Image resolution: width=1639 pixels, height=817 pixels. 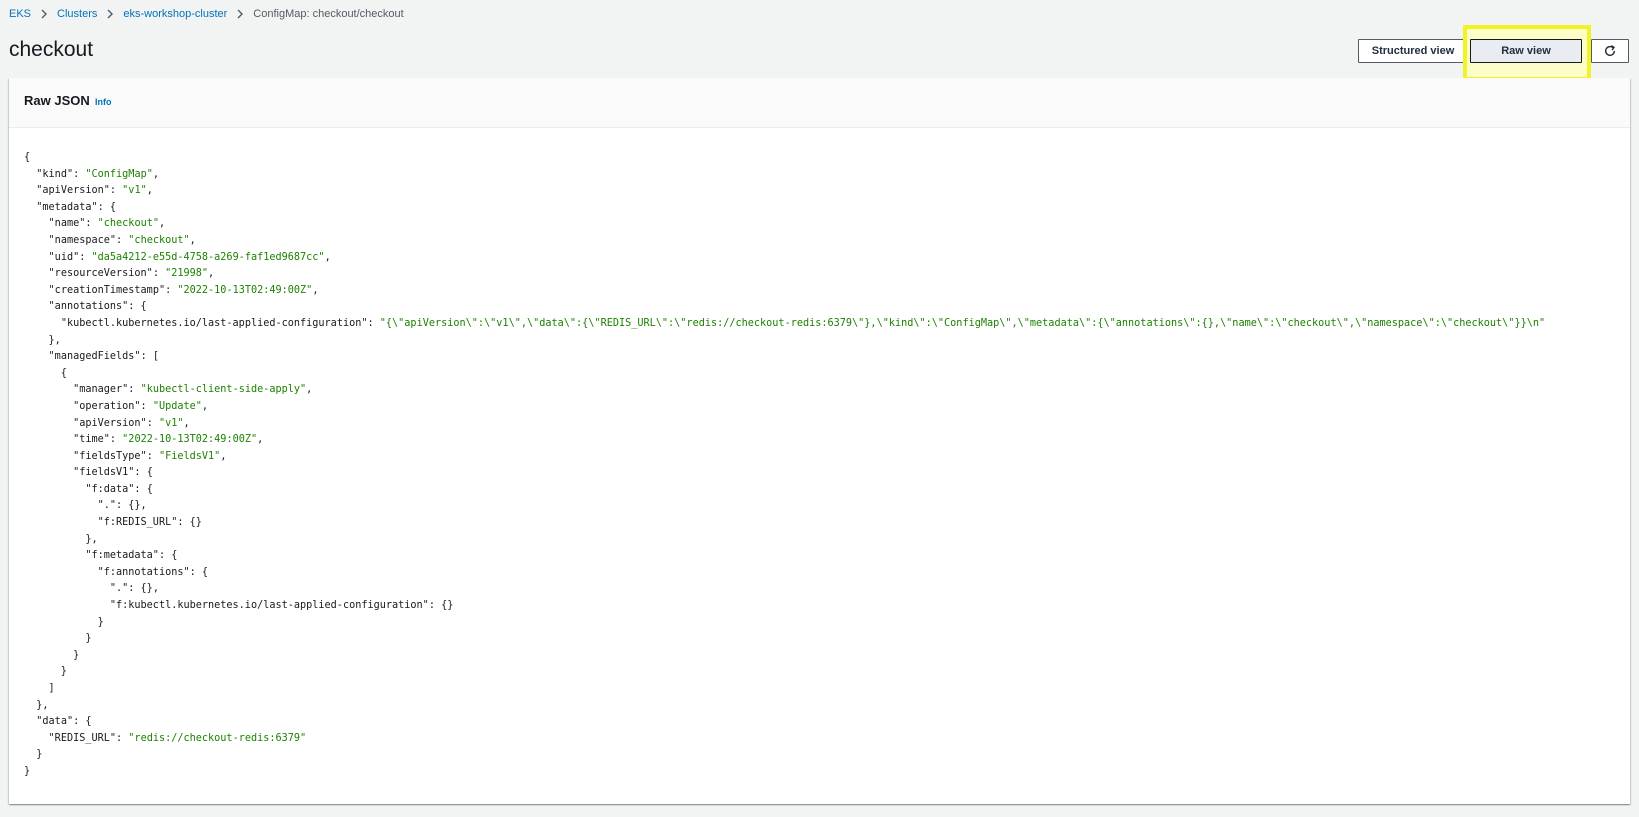 I want to click on breadcrumb-clusters: Clusters, so click(x=77, y=14).